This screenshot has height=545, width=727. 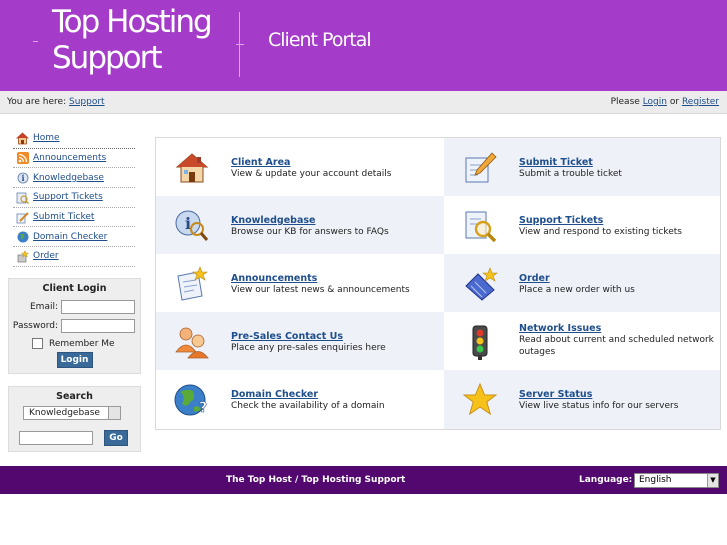 What do you see at coordinates (619, 278) in the screenshot?
I see `tile-title: Order` at bounding box center [619, 278].